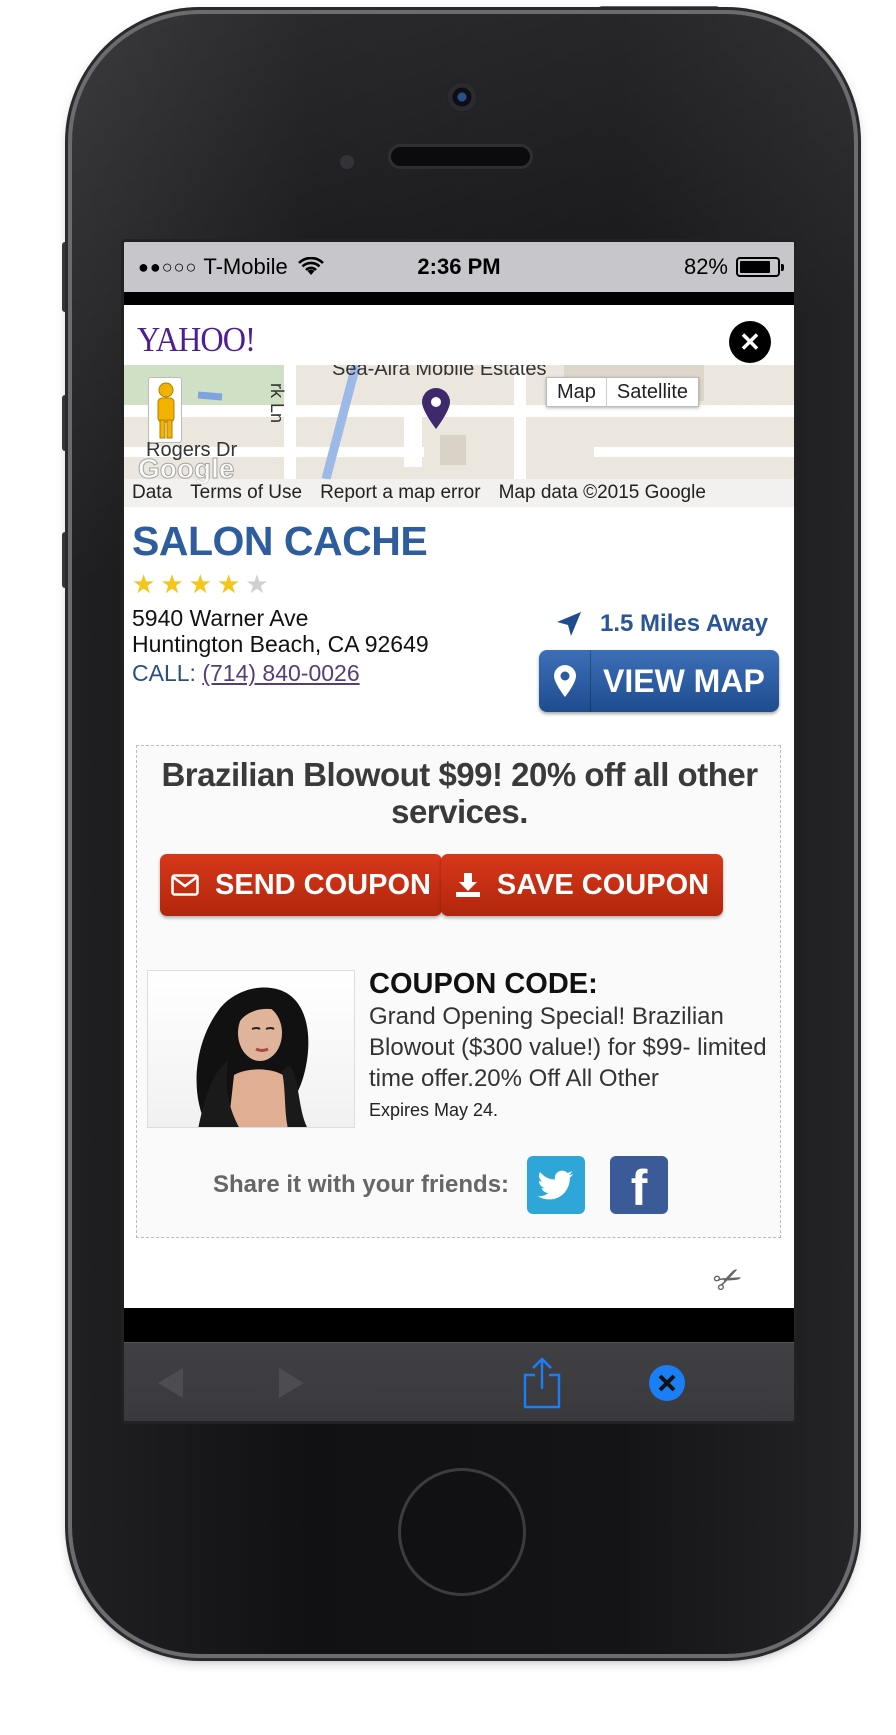  Describe the element at coordinates (439, 372) in the screenshot. I see `map-place-label: Sea-Aira Mobile Estates` at that location.